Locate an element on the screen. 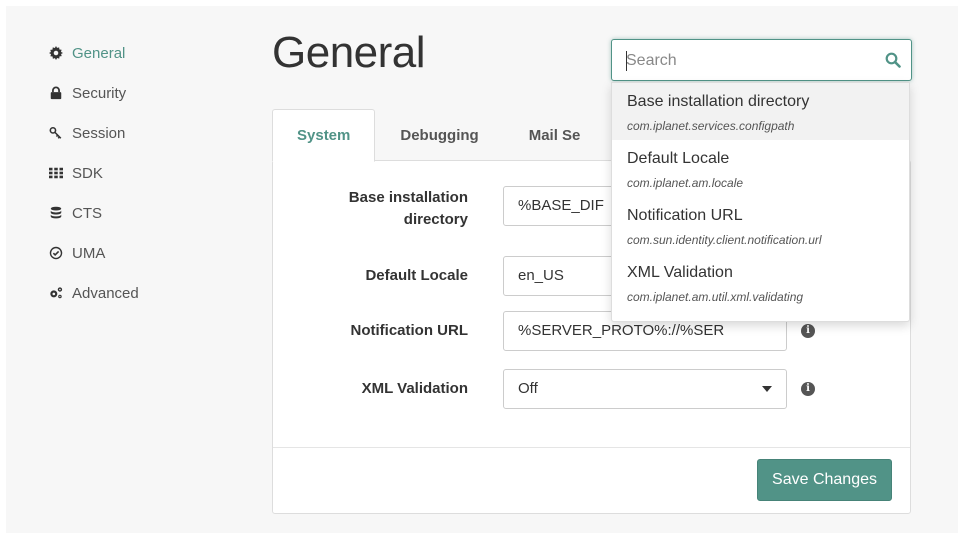 This screenshot has height=539, width=964. check-circle-icon is located at coordinates (56, 253).